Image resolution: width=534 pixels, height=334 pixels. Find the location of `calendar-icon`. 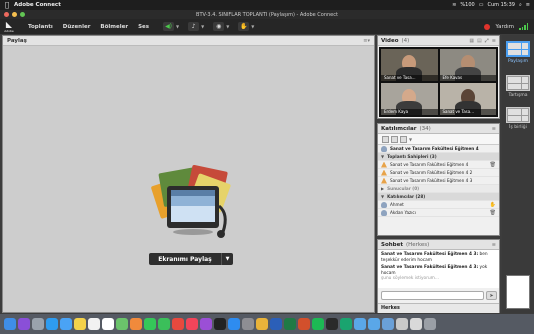

calendar-icon is located at coordinates (94, 324).